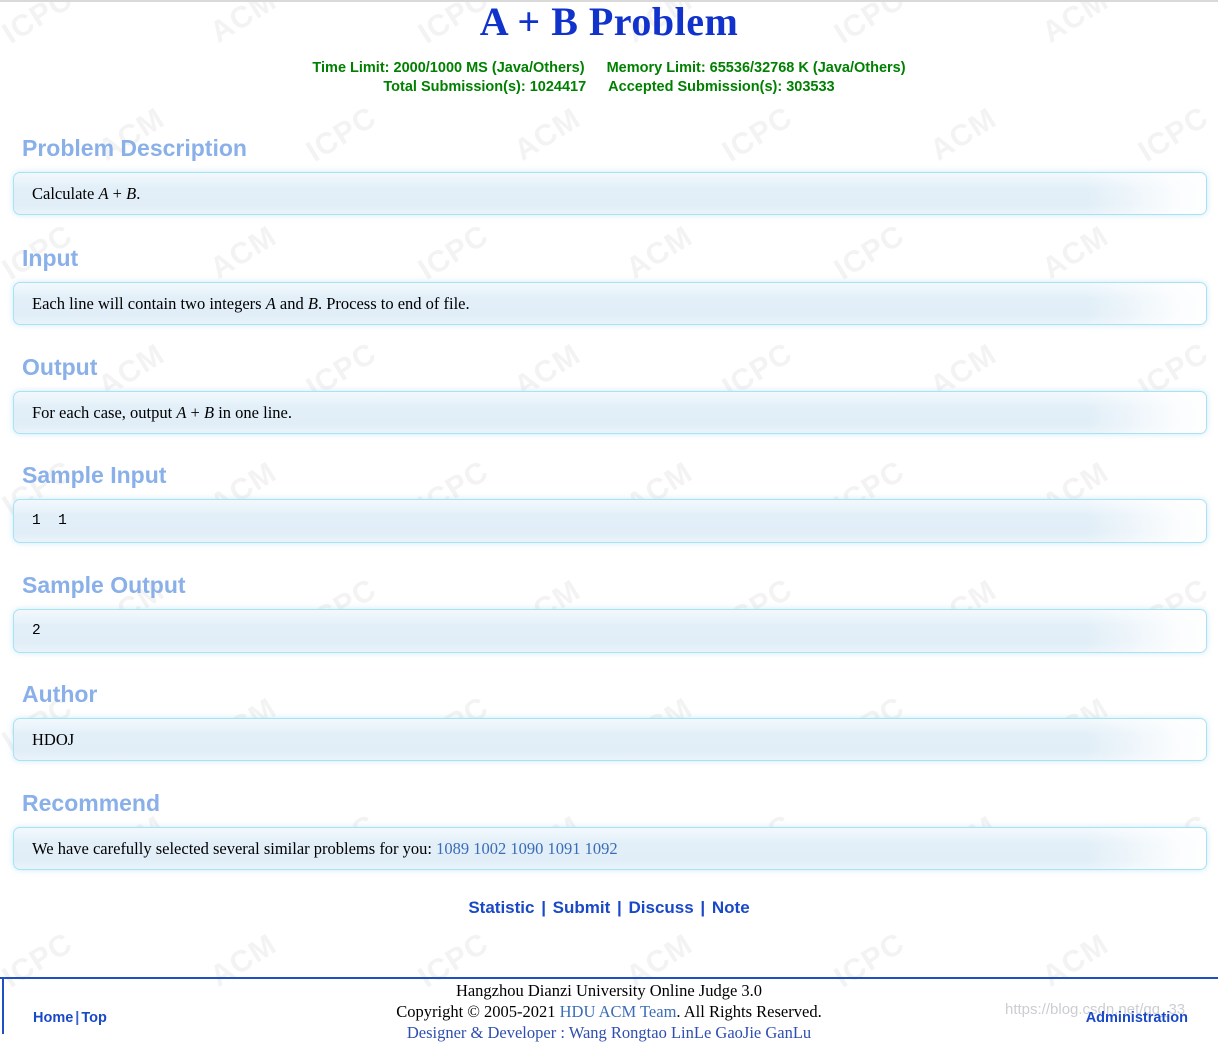 Image resolution: width=1218 pixels, height=1043 pixels. I want to click on recommend-problem-link: 1092, so click(601, 848).